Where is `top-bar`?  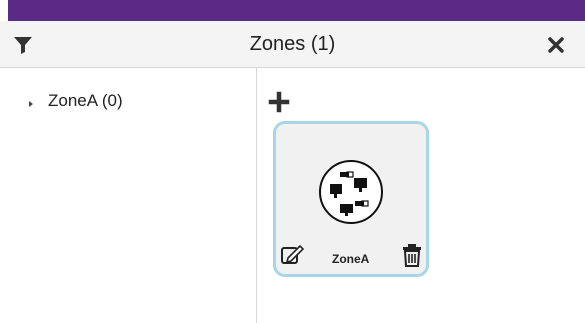 top-bar is located at coordinates (292, 10).